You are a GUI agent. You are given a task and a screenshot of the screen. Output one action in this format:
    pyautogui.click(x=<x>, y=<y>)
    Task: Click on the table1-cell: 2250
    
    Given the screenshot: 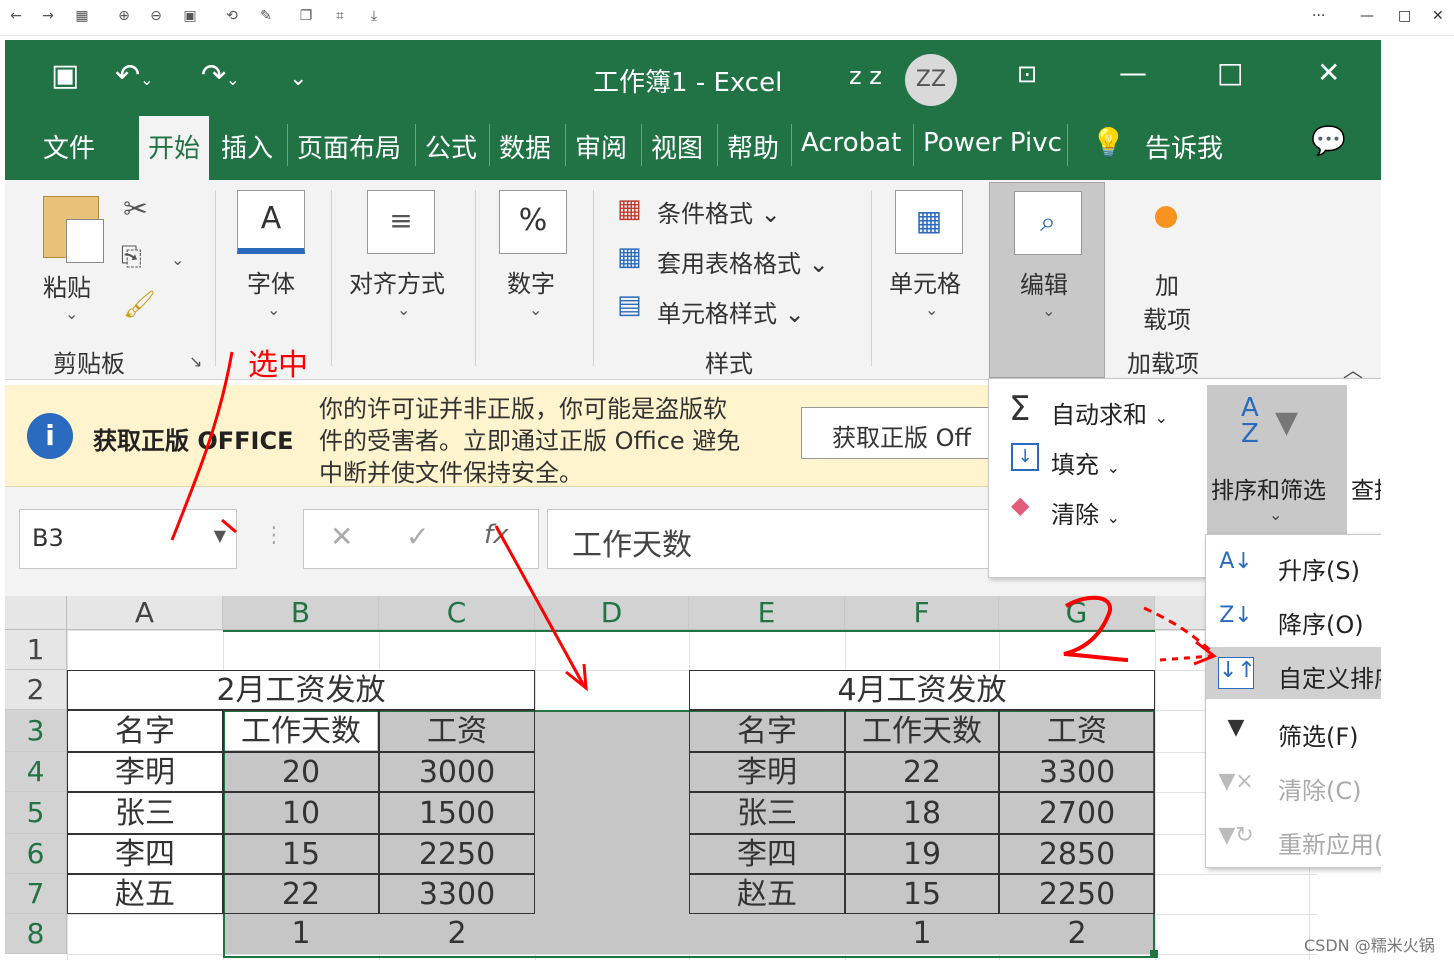 What is the action you would take?
    pyautogui.click(x=457, y=854)
    